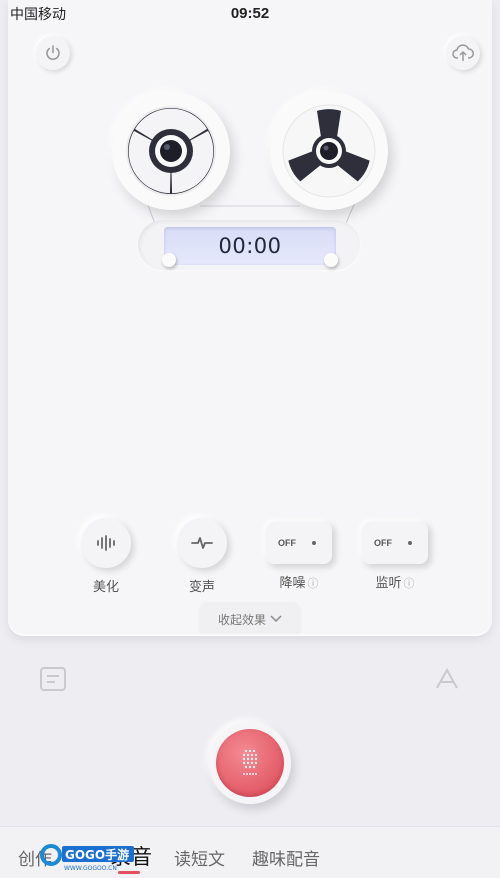 Image resolution: width=500 pixels, height=878 pixels. Describe the element at coordinates (395, 543) in the screenshot. I see `monitor-toggle: OFF` at that location.